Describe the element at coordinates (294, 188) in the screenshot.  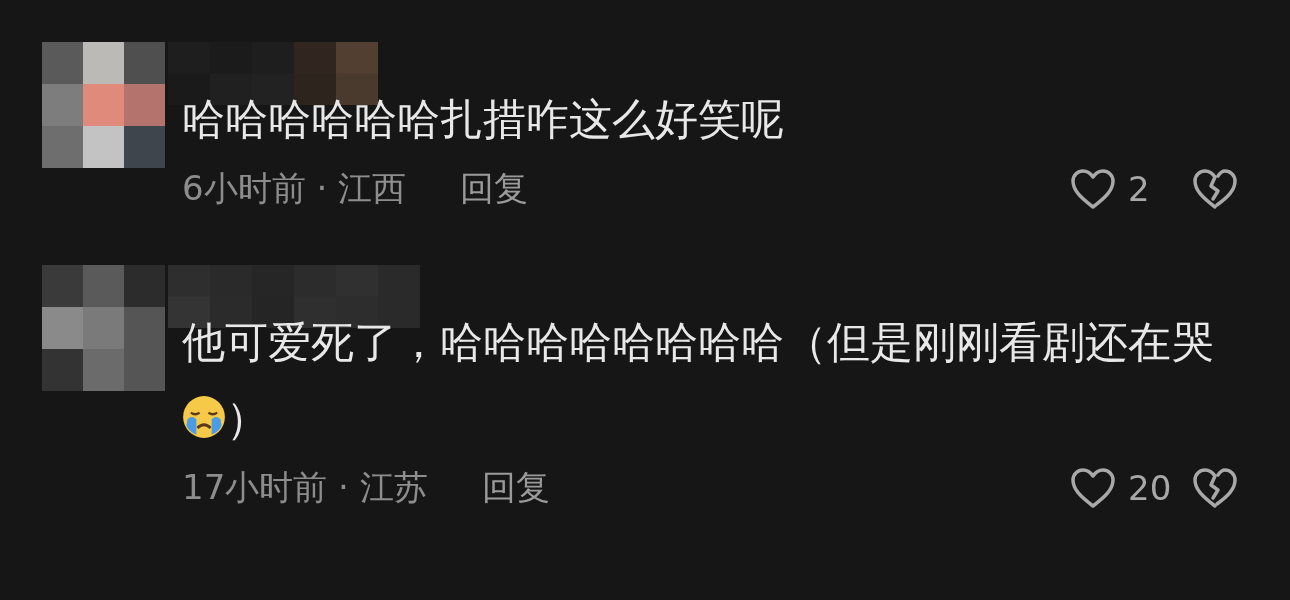
I see `time-location: 6小时前 · 江西` at that location.